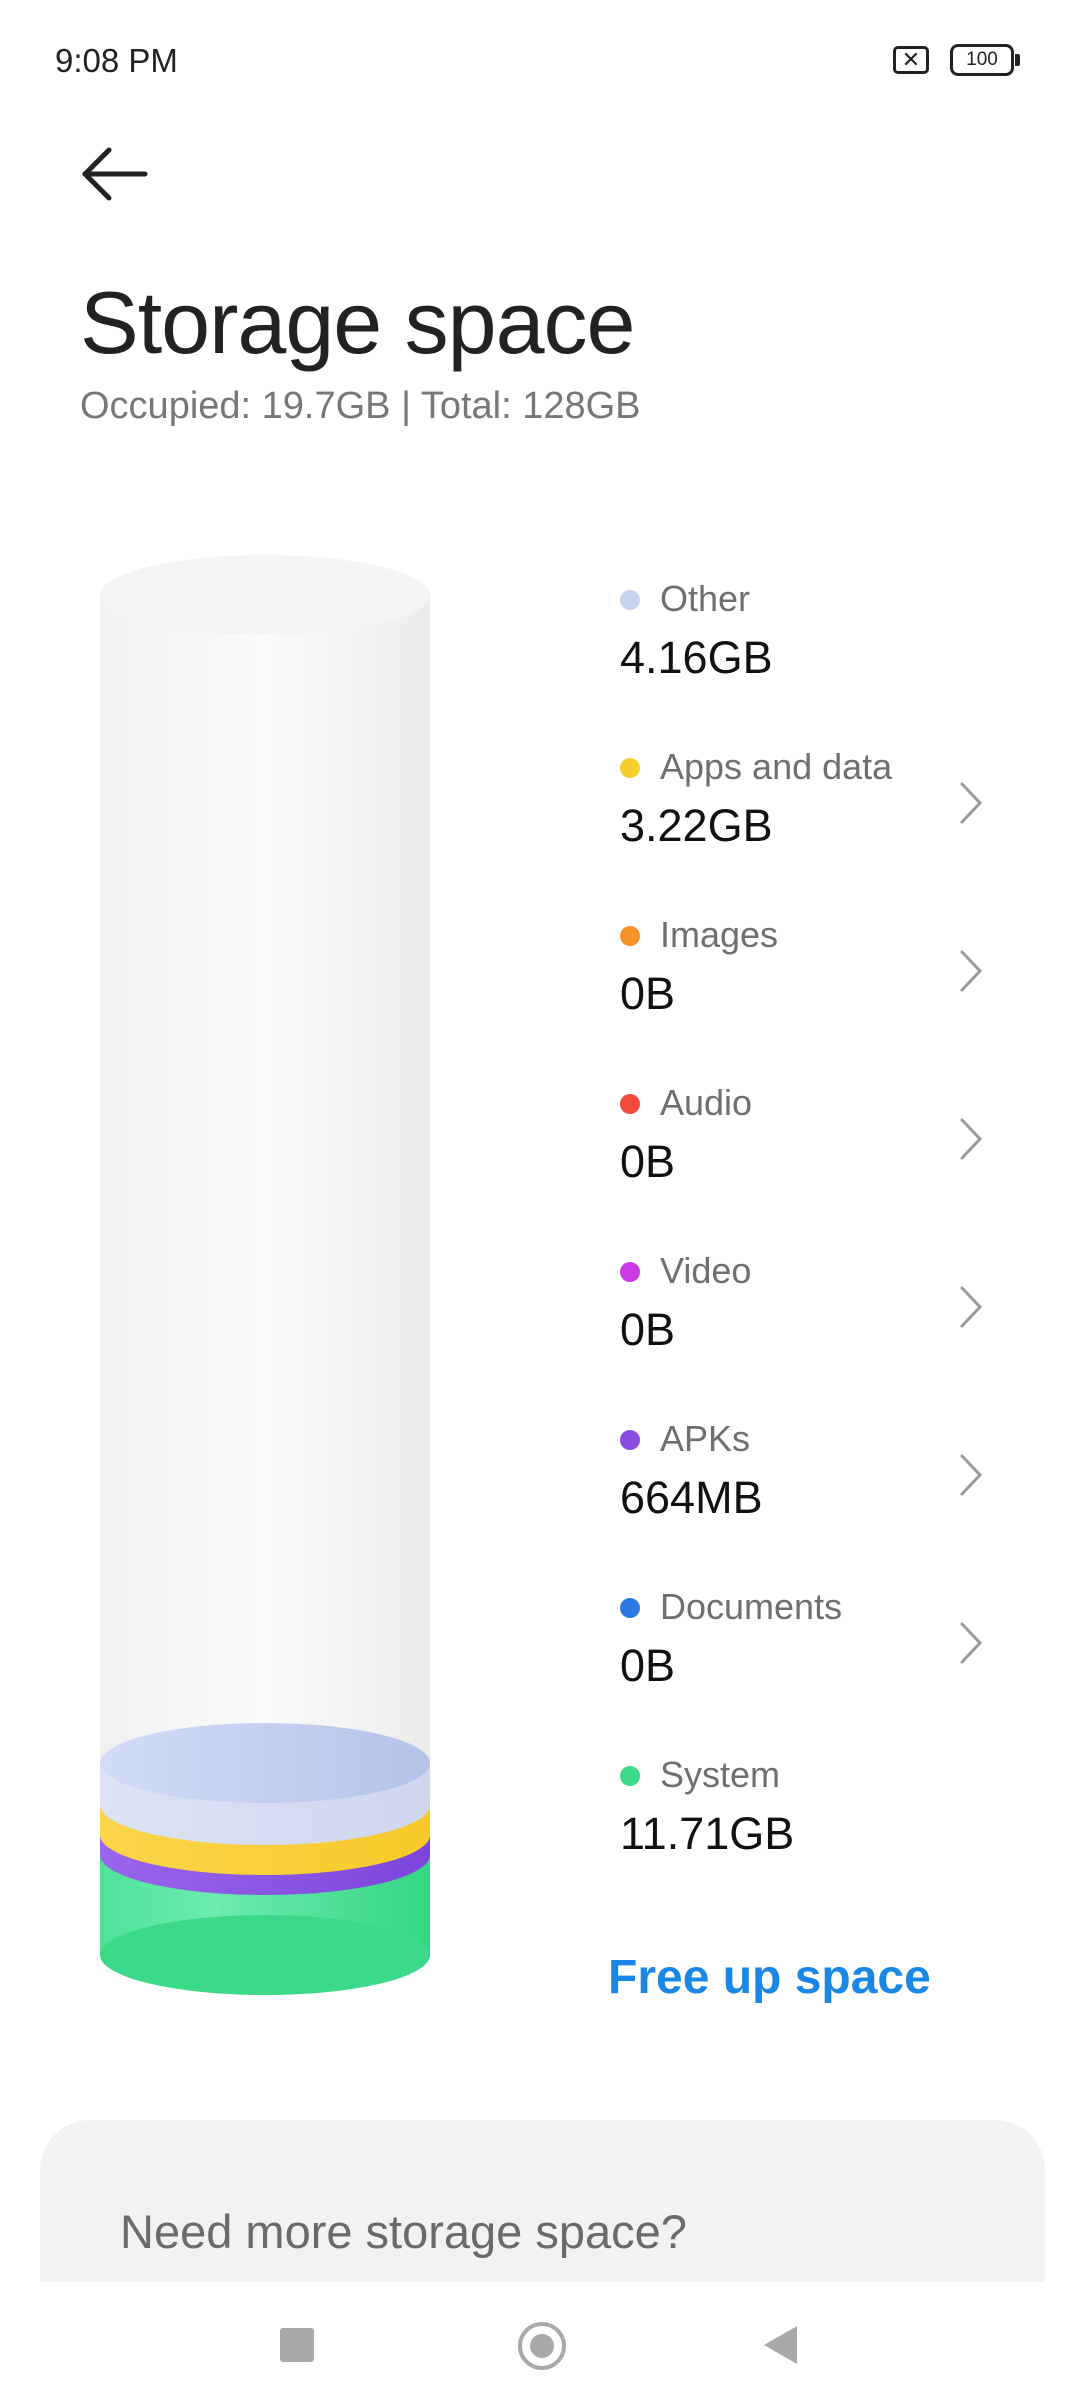  What do you see at coordinates (810, 1312) in the screenshot?
I see `category-video: Video 0B` at bounding box center [810, 1312].